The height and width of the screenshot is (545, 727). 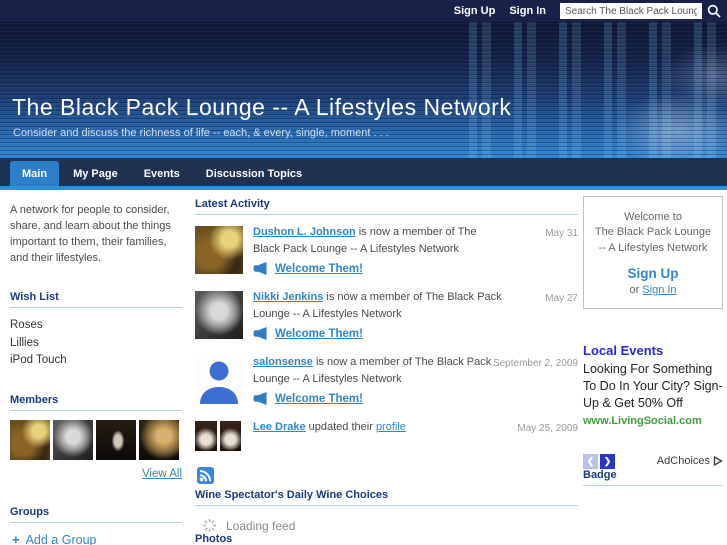 I want to click on loading-row: Loading feed, so click(x=390, y=525).